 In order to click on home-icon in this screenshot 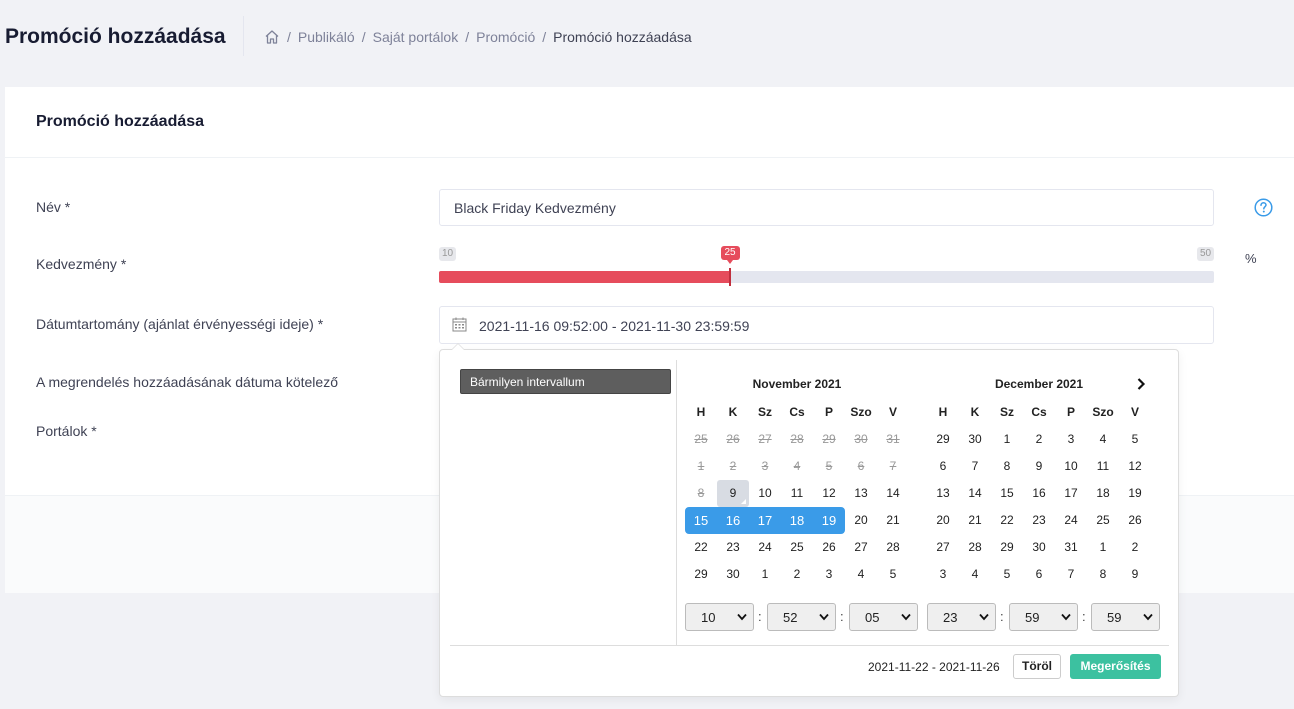, I will do `click(272, 37)`.